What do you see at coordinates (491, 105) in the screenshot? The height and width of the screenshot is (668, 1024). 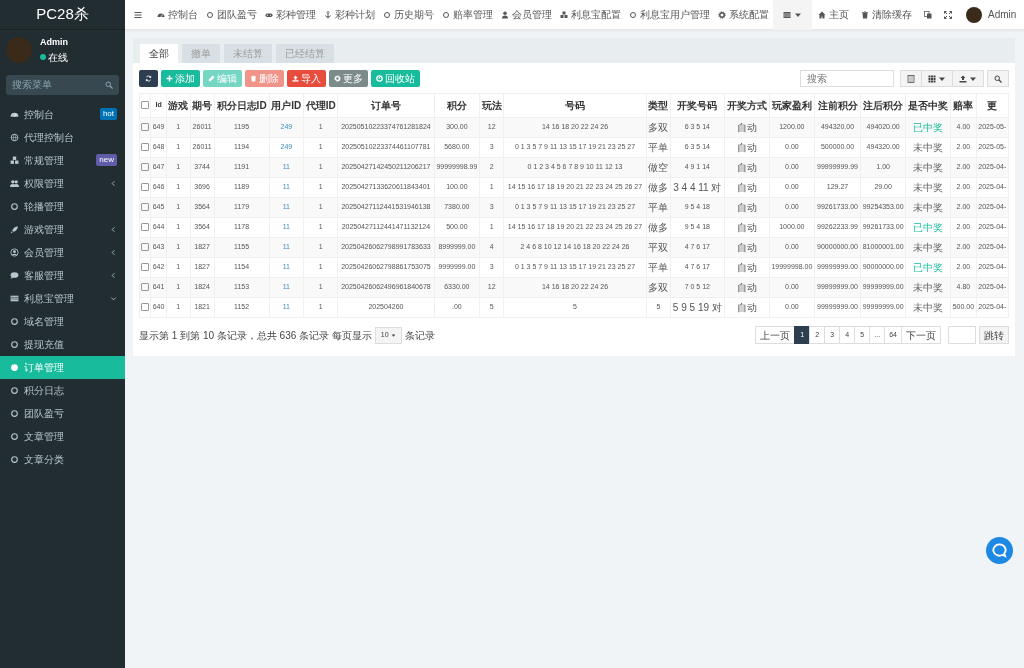 I see `column-header: 玩法` at bounding box center [491, 105].